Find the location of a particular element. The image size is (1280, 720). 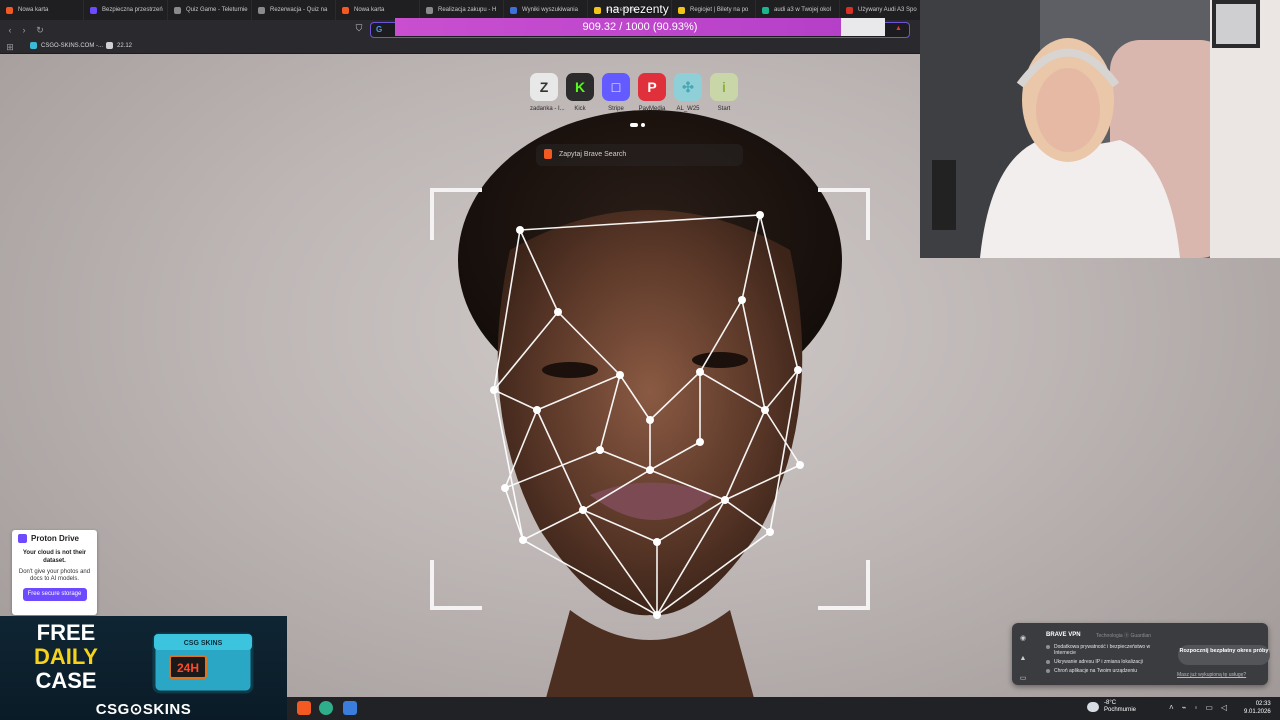

tab-label: Używany Audi A3 Spo is located at coordinates (887, 10).